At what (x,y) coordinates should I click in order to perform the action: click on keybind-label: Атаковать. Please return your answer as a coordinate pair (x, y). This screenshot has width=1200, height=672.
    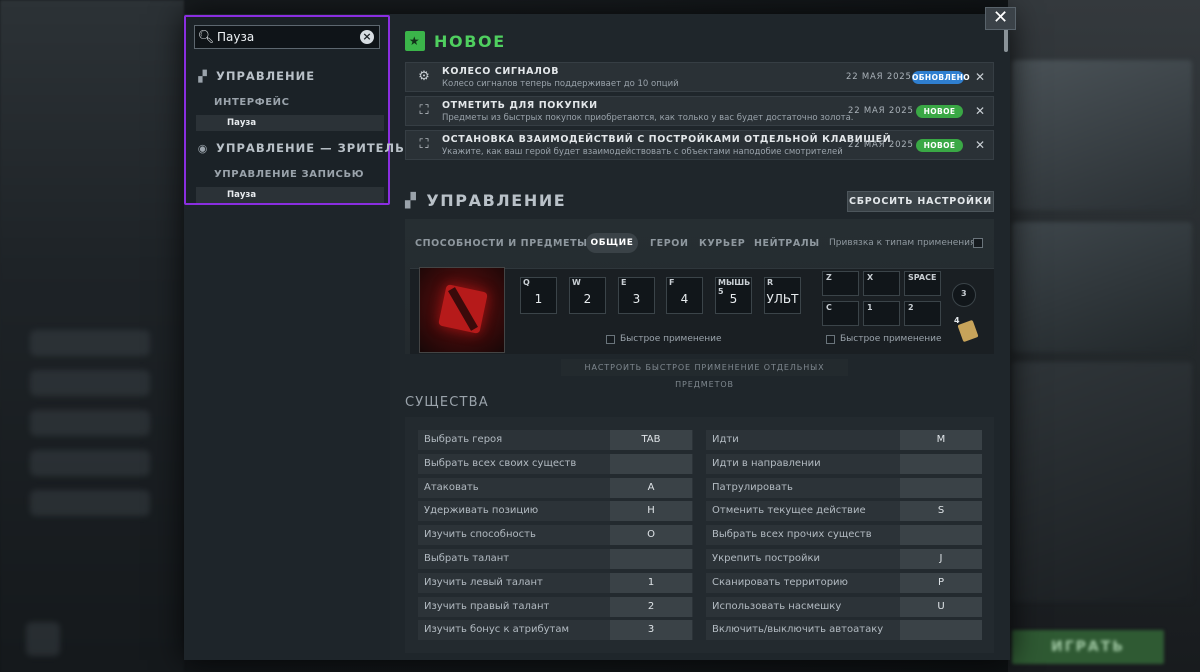
    Looking at the image, I should click on (451, 487).